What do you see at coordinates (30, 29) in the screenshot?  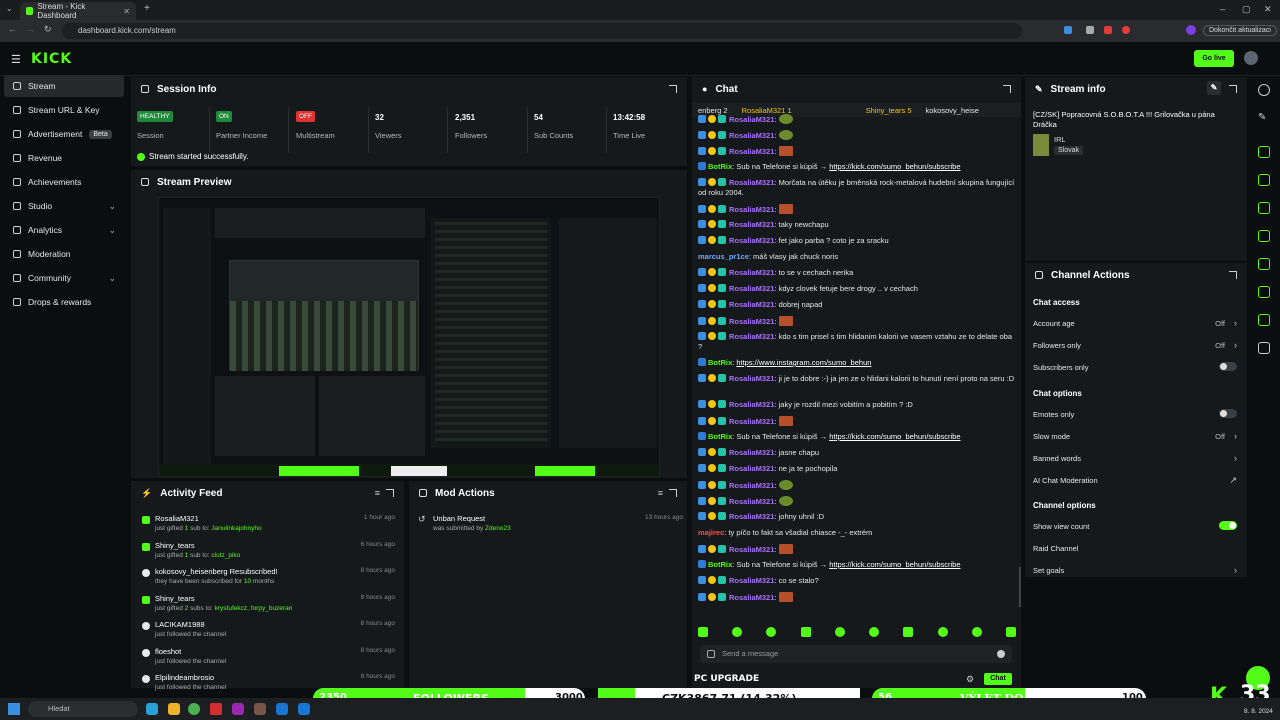 I see `forward-icon: →` at bounding box center [30, 29].